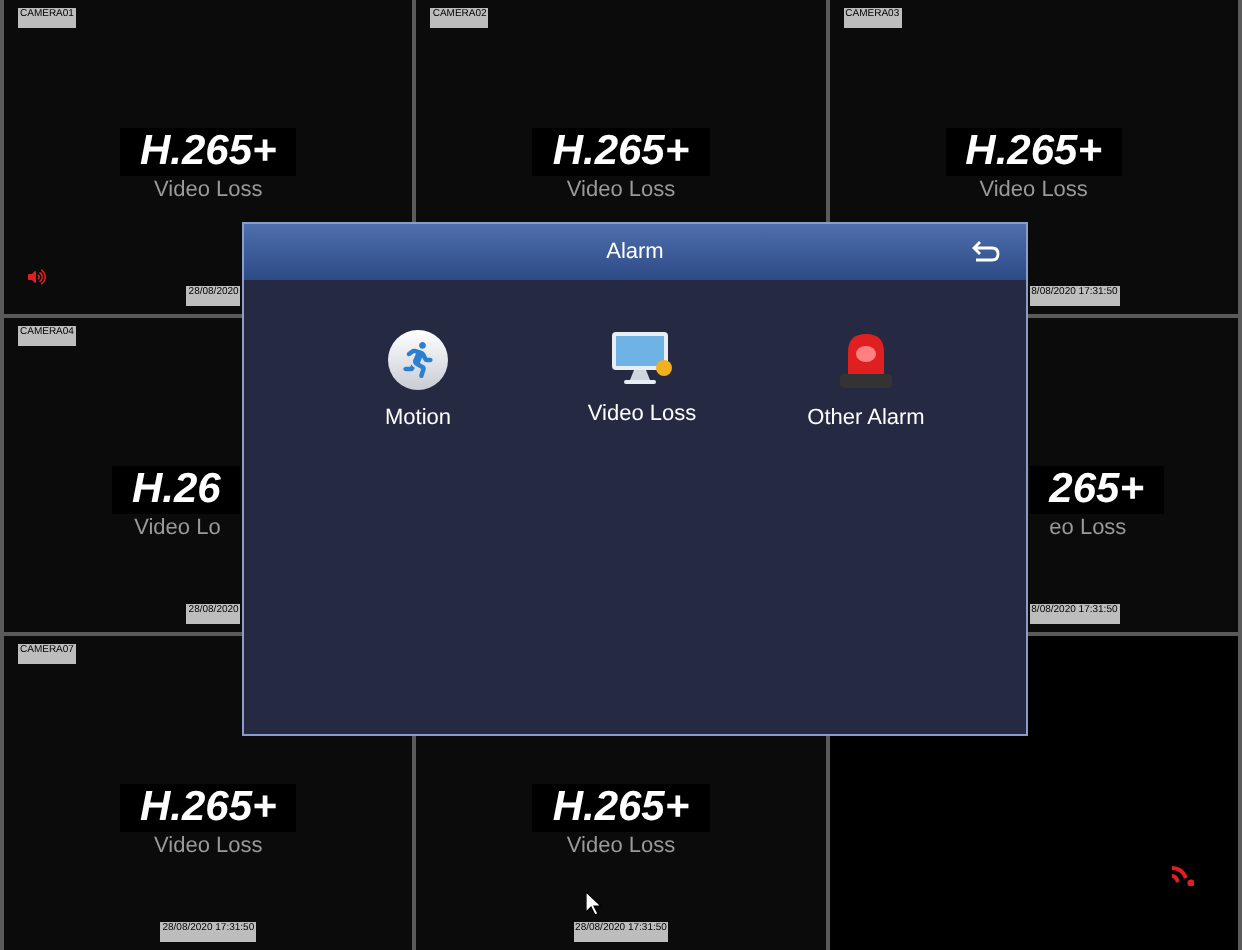 The image size is (1242, 950). Describe the element at coordinates (866, 360) in the screenshot. I see `siren-icon` at that location.